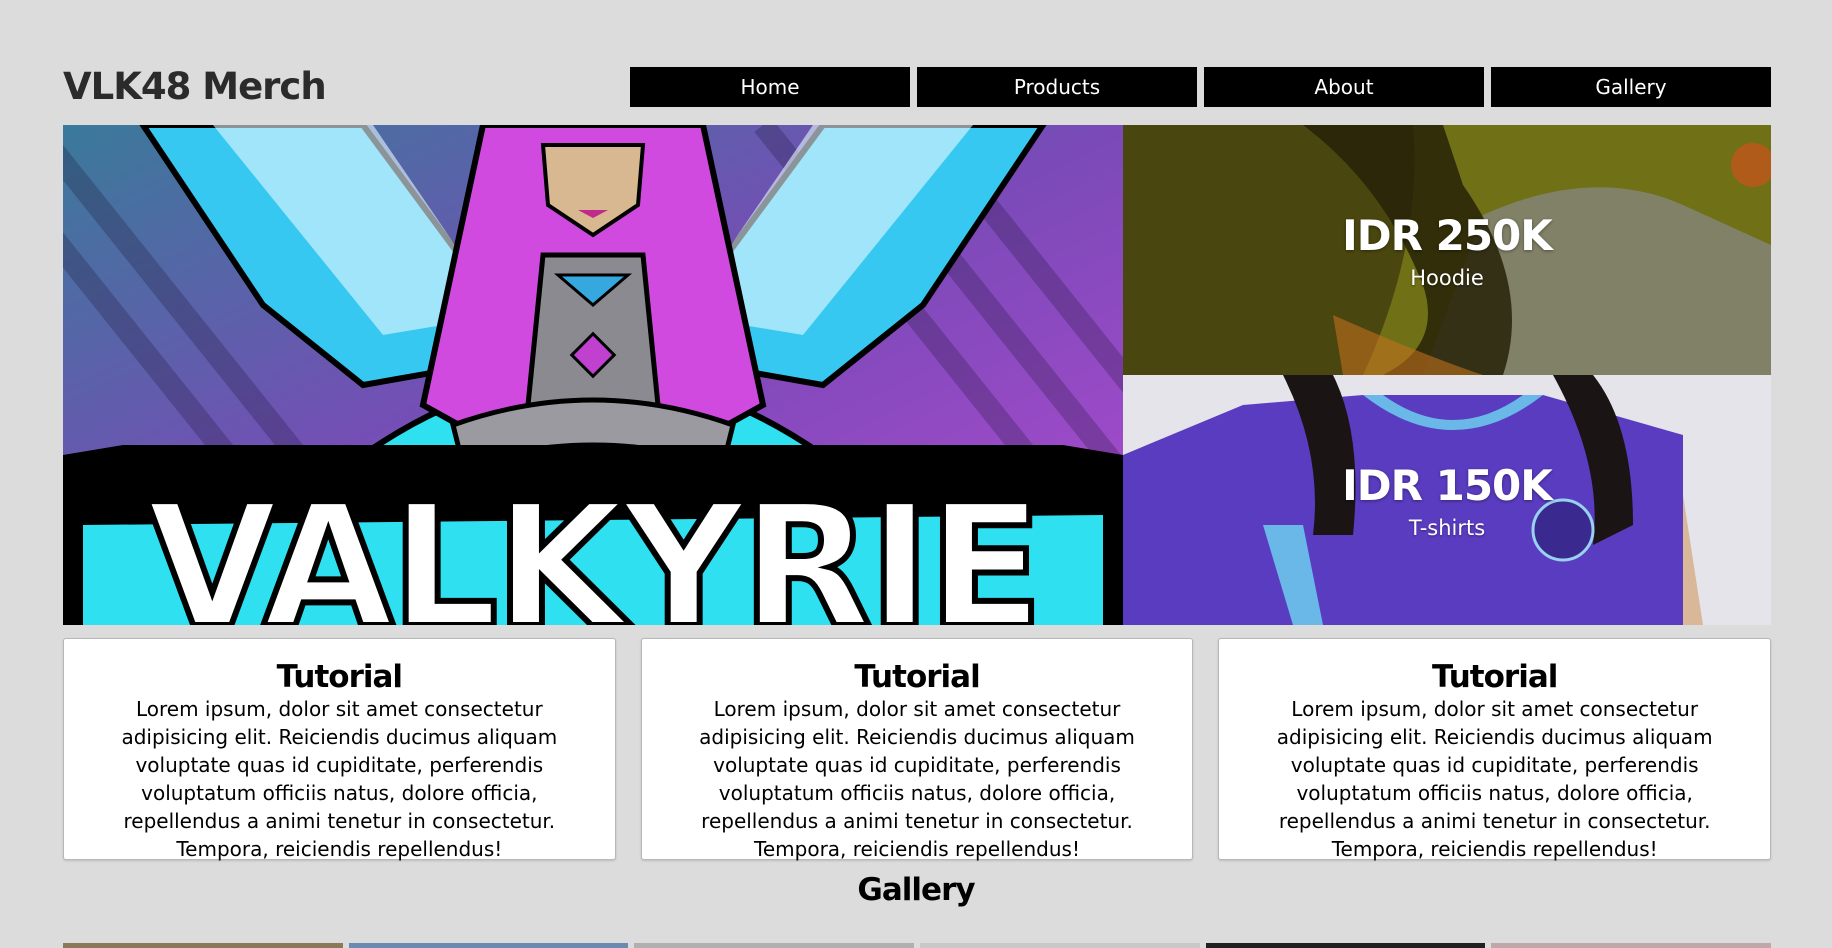  I want to click on tshirt-label: T-shirts, so click(1447, 527).